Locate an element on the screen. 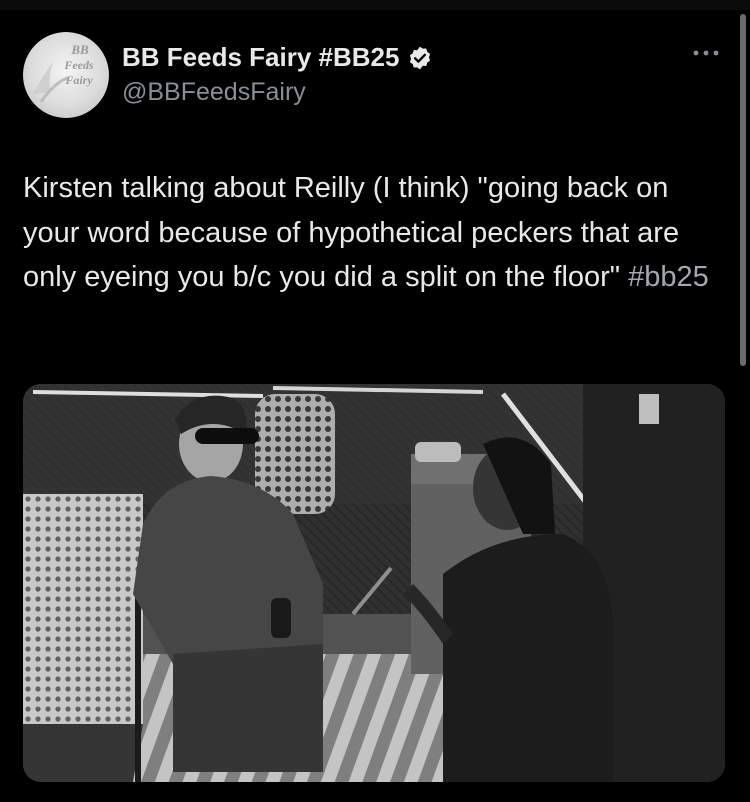  top-status-strip is located at coordinates (375, 5).